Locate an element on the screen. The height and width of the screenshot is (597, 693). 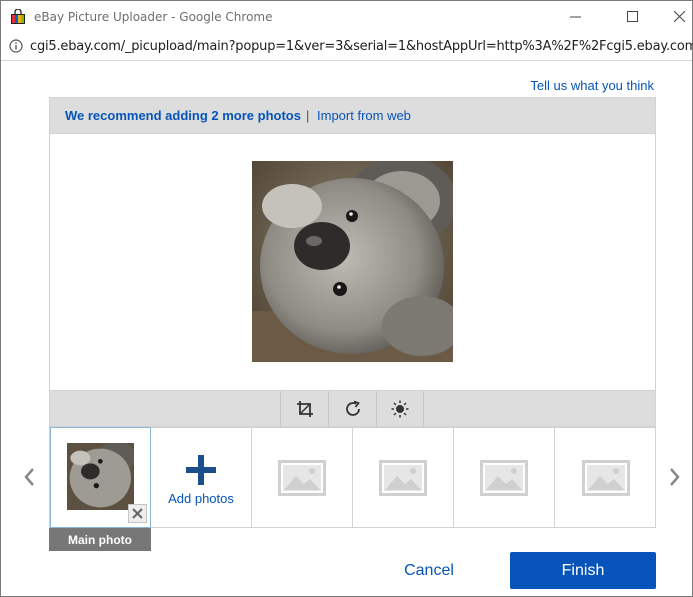
preview-photo is located at coordinates (352, 261).